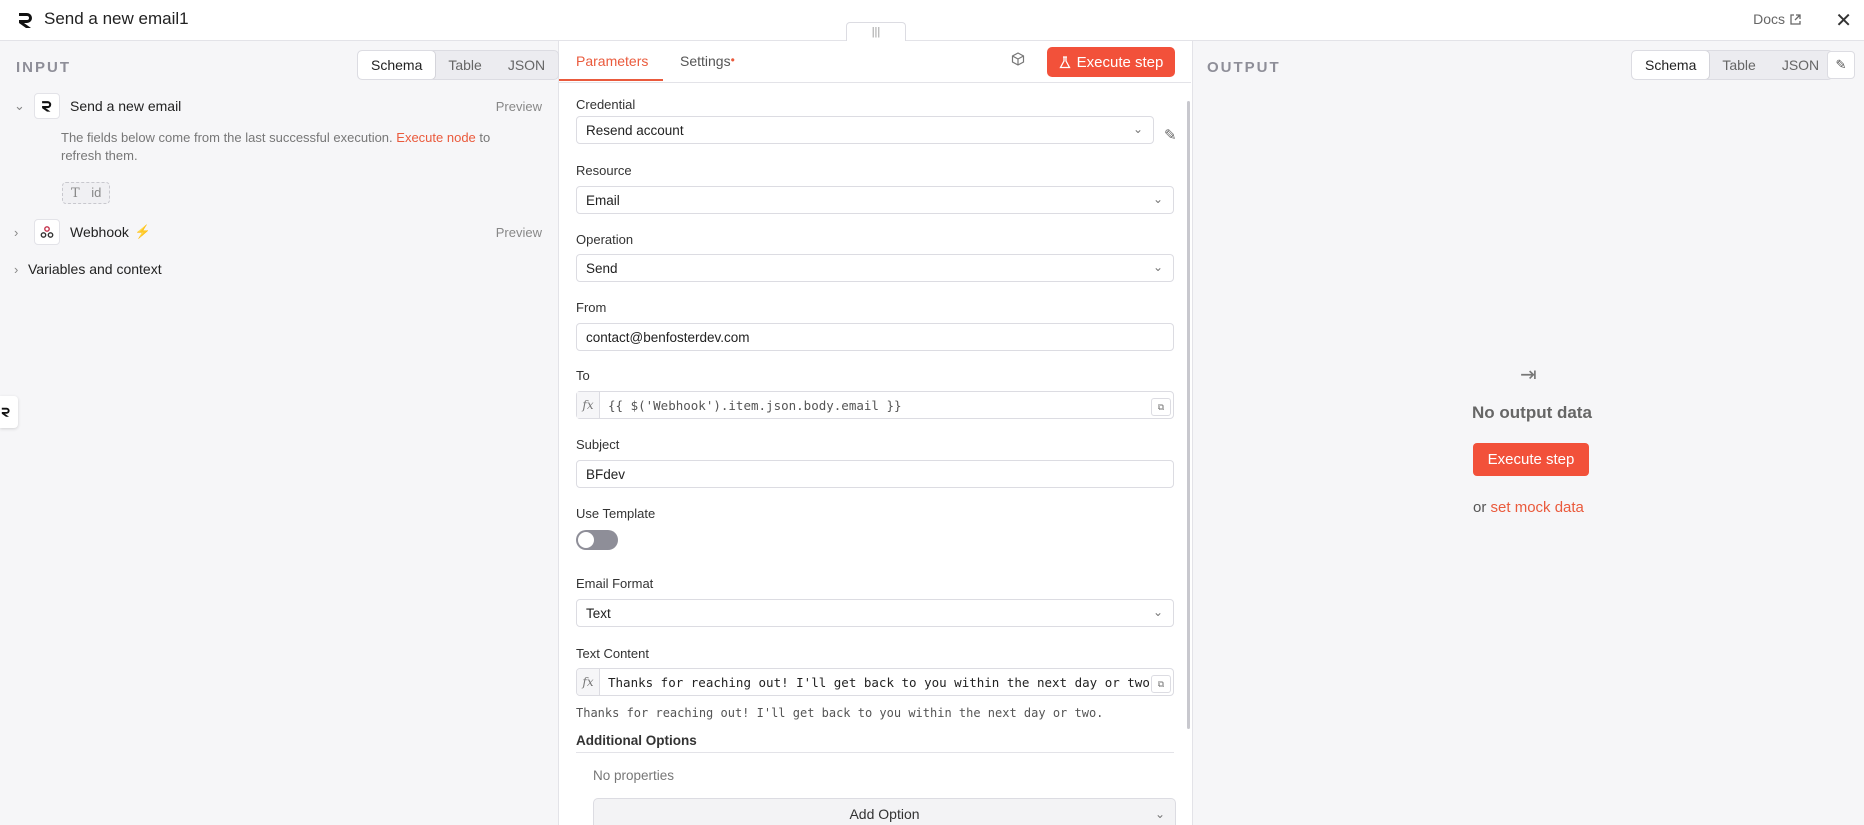  Describe the element at coordinates (875, 474) in the screenshot. I see `subject-input: BFdev` at that location.